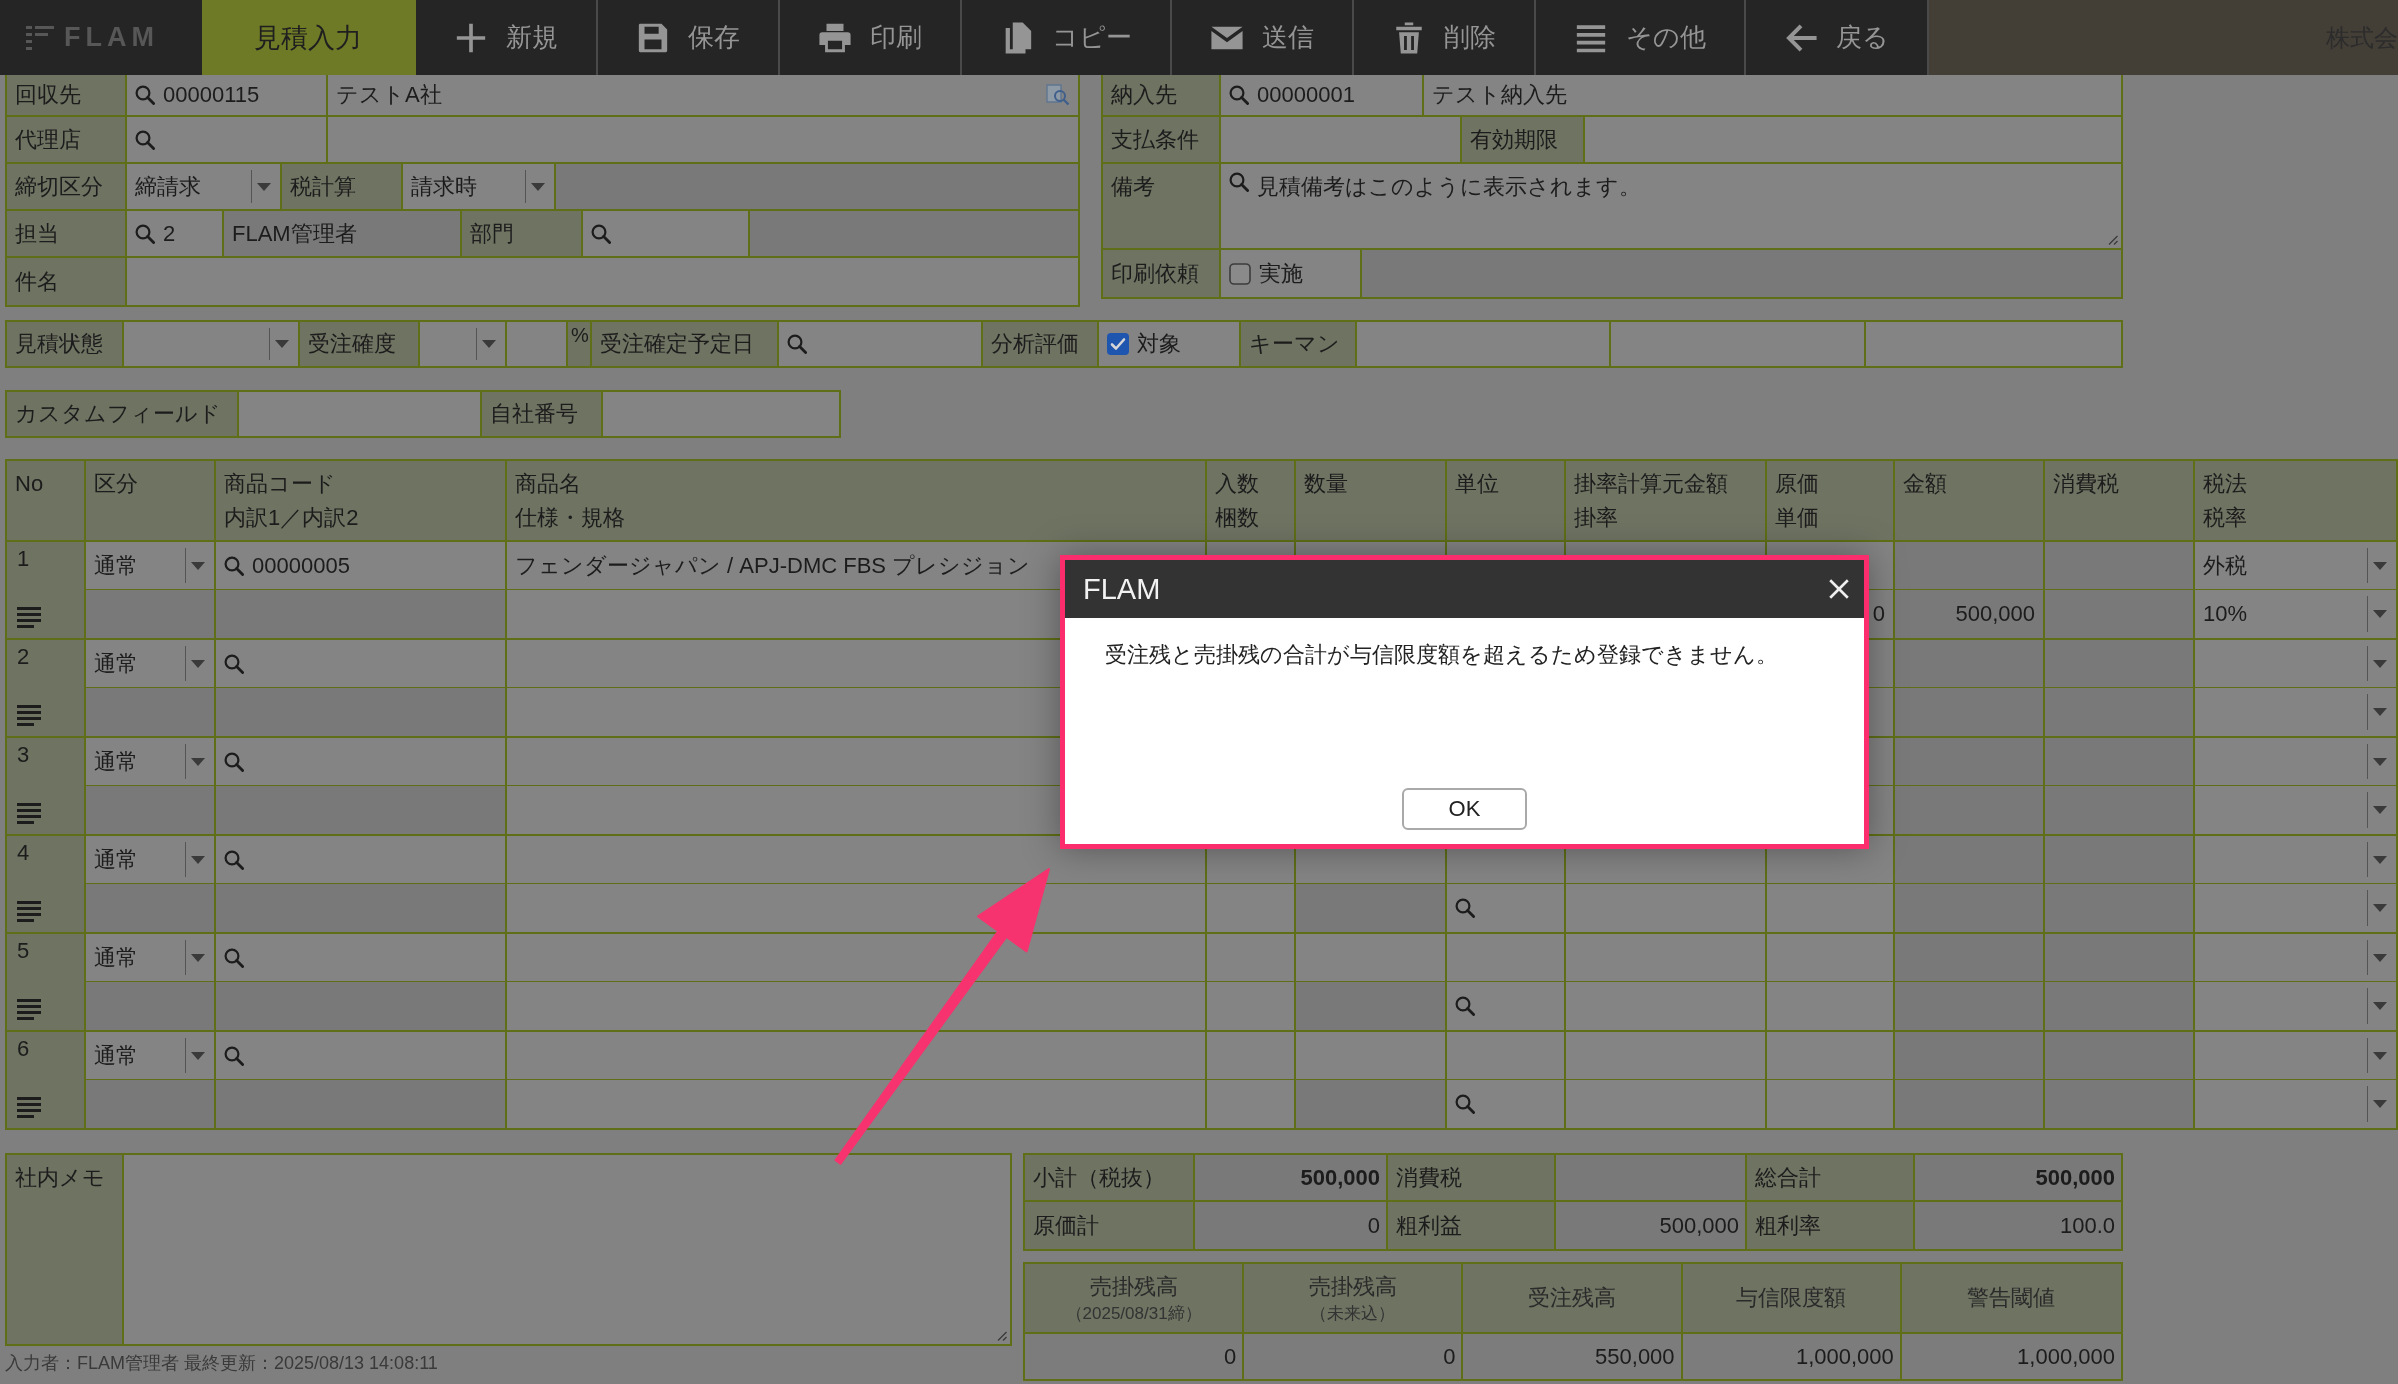  Describe the element at coordinates (2295, 566) in the screenshot. I see `select-field: 外税` at that location.